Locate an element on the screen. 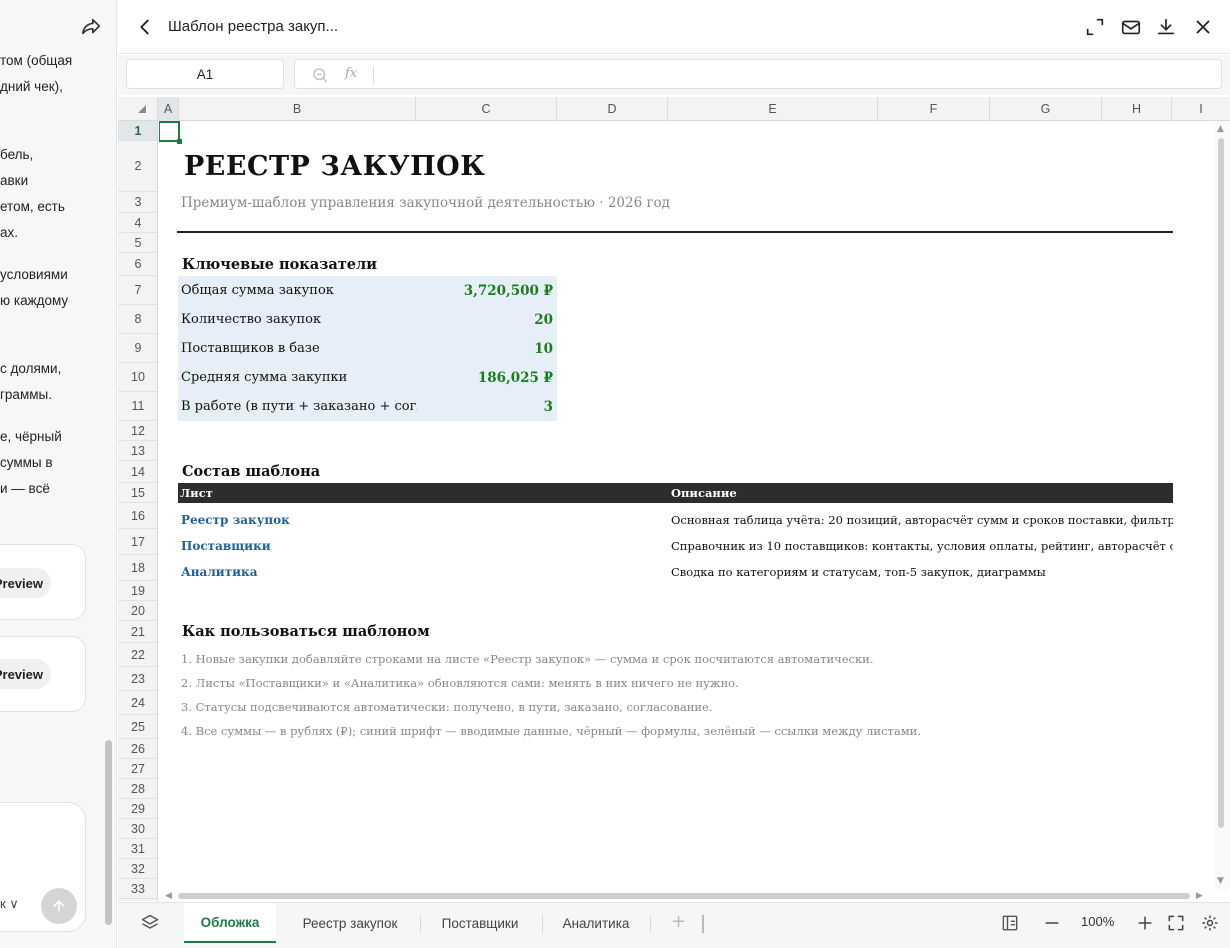 Image resolution: width=1230 pixels, height=948 pixels. zoom-level: 100% is located at coordinates (1097, 921).